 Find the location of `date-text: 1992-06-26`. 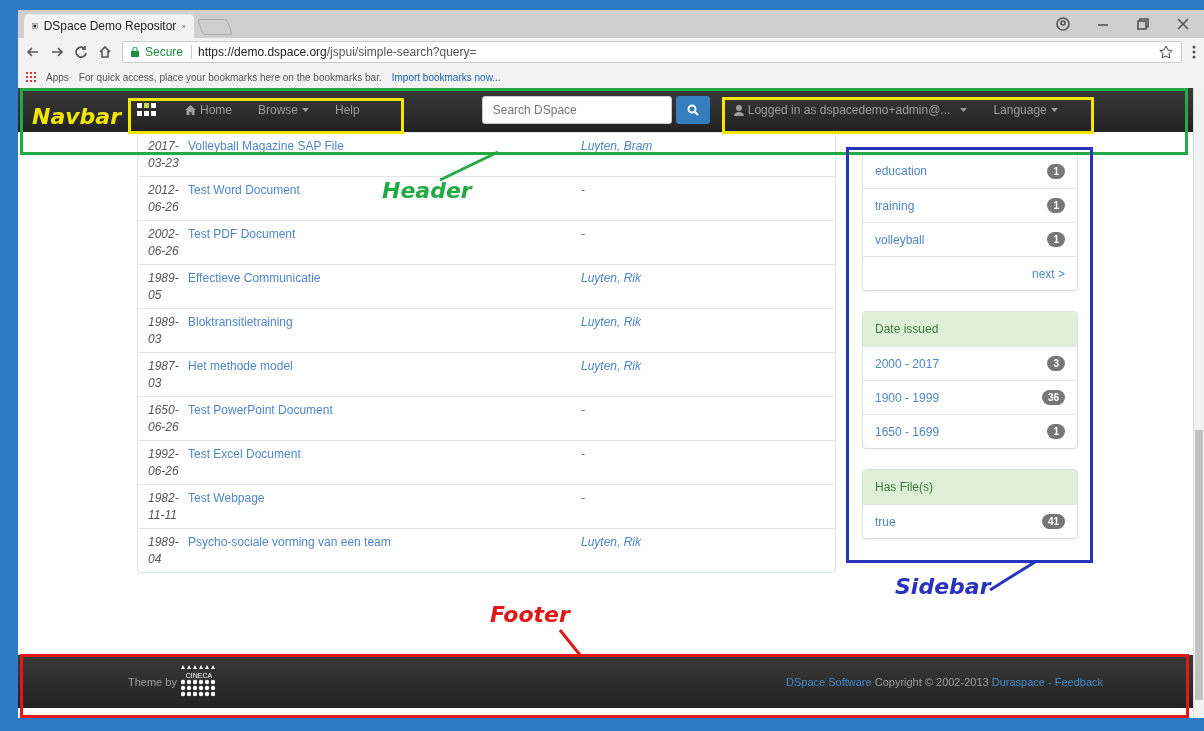

date-text: 1992-06-26 is located at coordinates (164, 462).